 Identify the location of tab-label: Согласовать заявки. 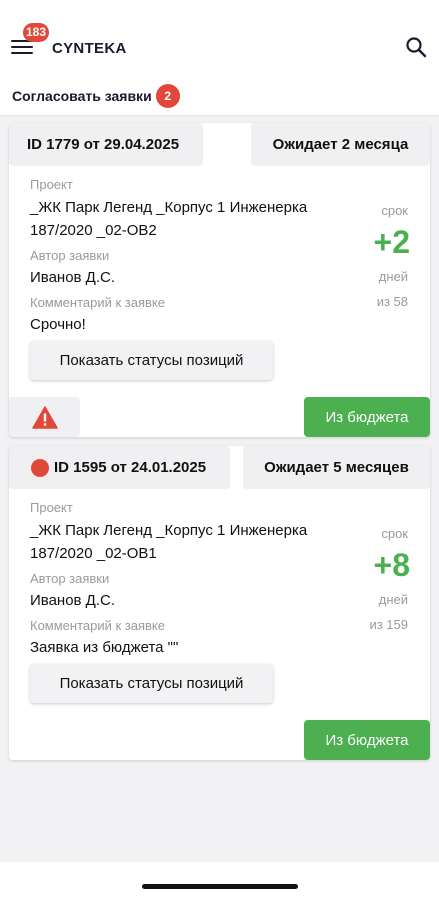
(82, 96).